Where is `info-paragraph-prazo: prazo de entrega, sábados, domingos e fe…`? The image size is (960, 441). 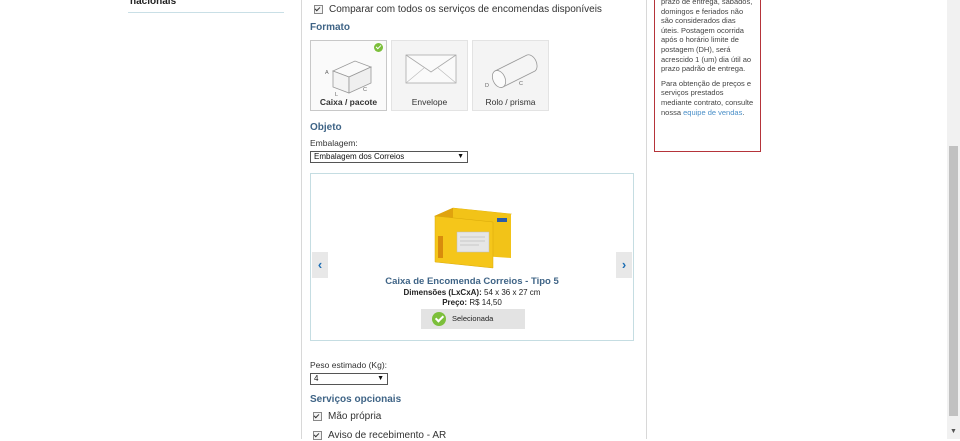 info-paragraph-prazo: prazo de entrega, sábados, domingos e fe… is located at coordinates (707, 37).